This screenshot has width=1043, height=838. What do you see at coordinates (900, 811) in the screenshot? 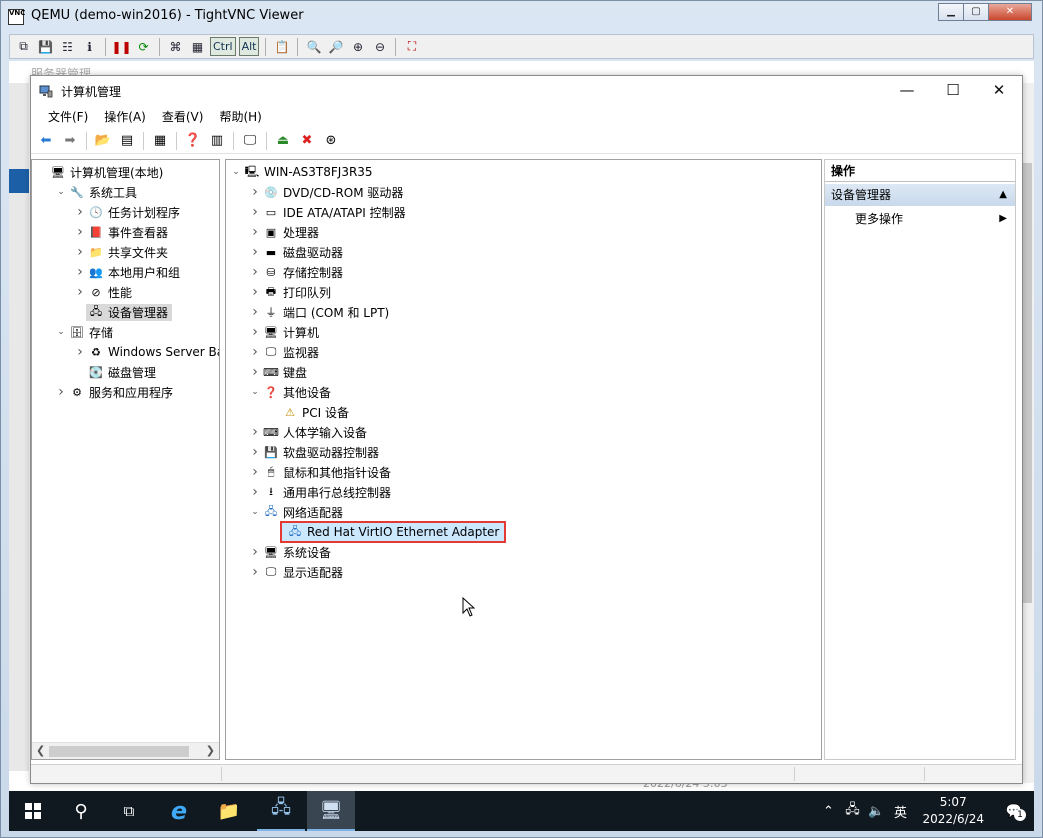
I see `ime-indicator: 英` at bounding box center [900, 811].